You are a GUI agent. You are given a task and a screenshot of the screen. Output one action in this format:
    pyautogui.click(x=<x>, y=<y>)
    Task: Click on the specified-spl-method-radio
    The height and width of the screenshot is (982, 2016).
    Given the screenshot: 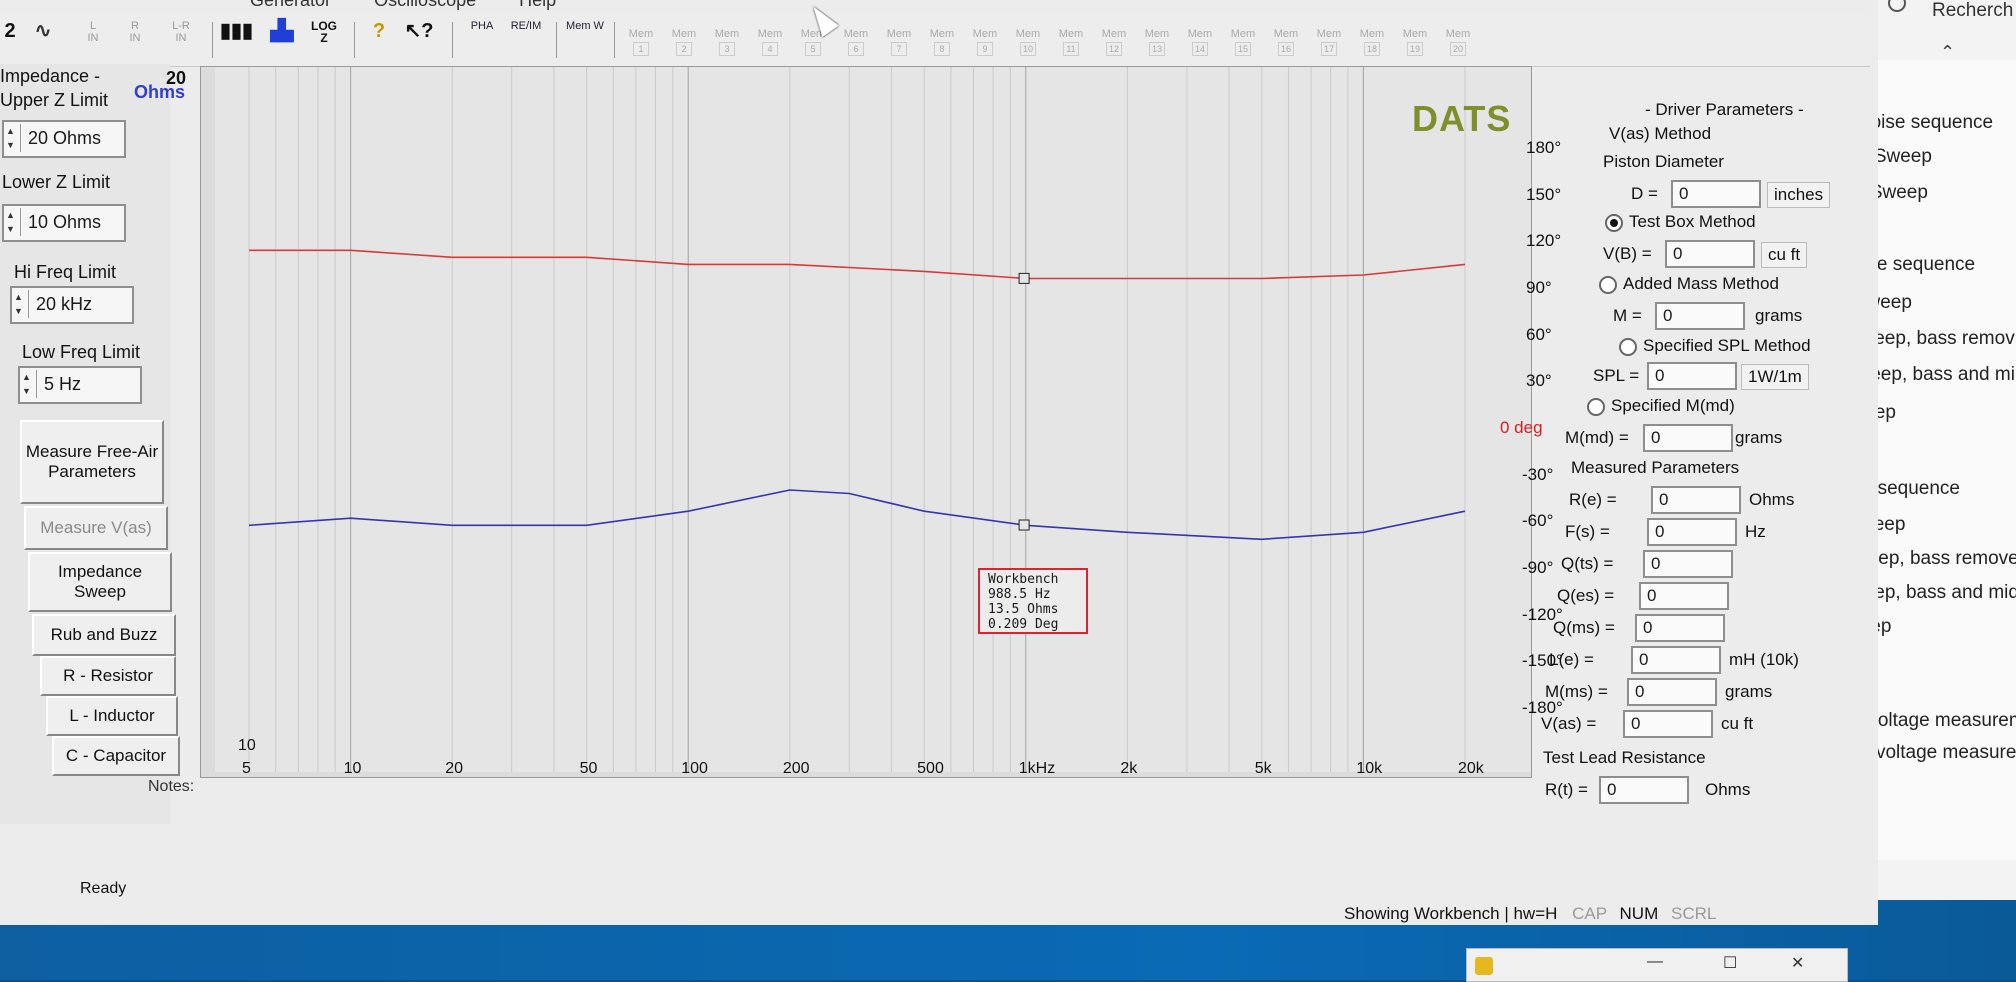 What is the action you would take?
    pyautogui.click(x=1628, y=347)
    